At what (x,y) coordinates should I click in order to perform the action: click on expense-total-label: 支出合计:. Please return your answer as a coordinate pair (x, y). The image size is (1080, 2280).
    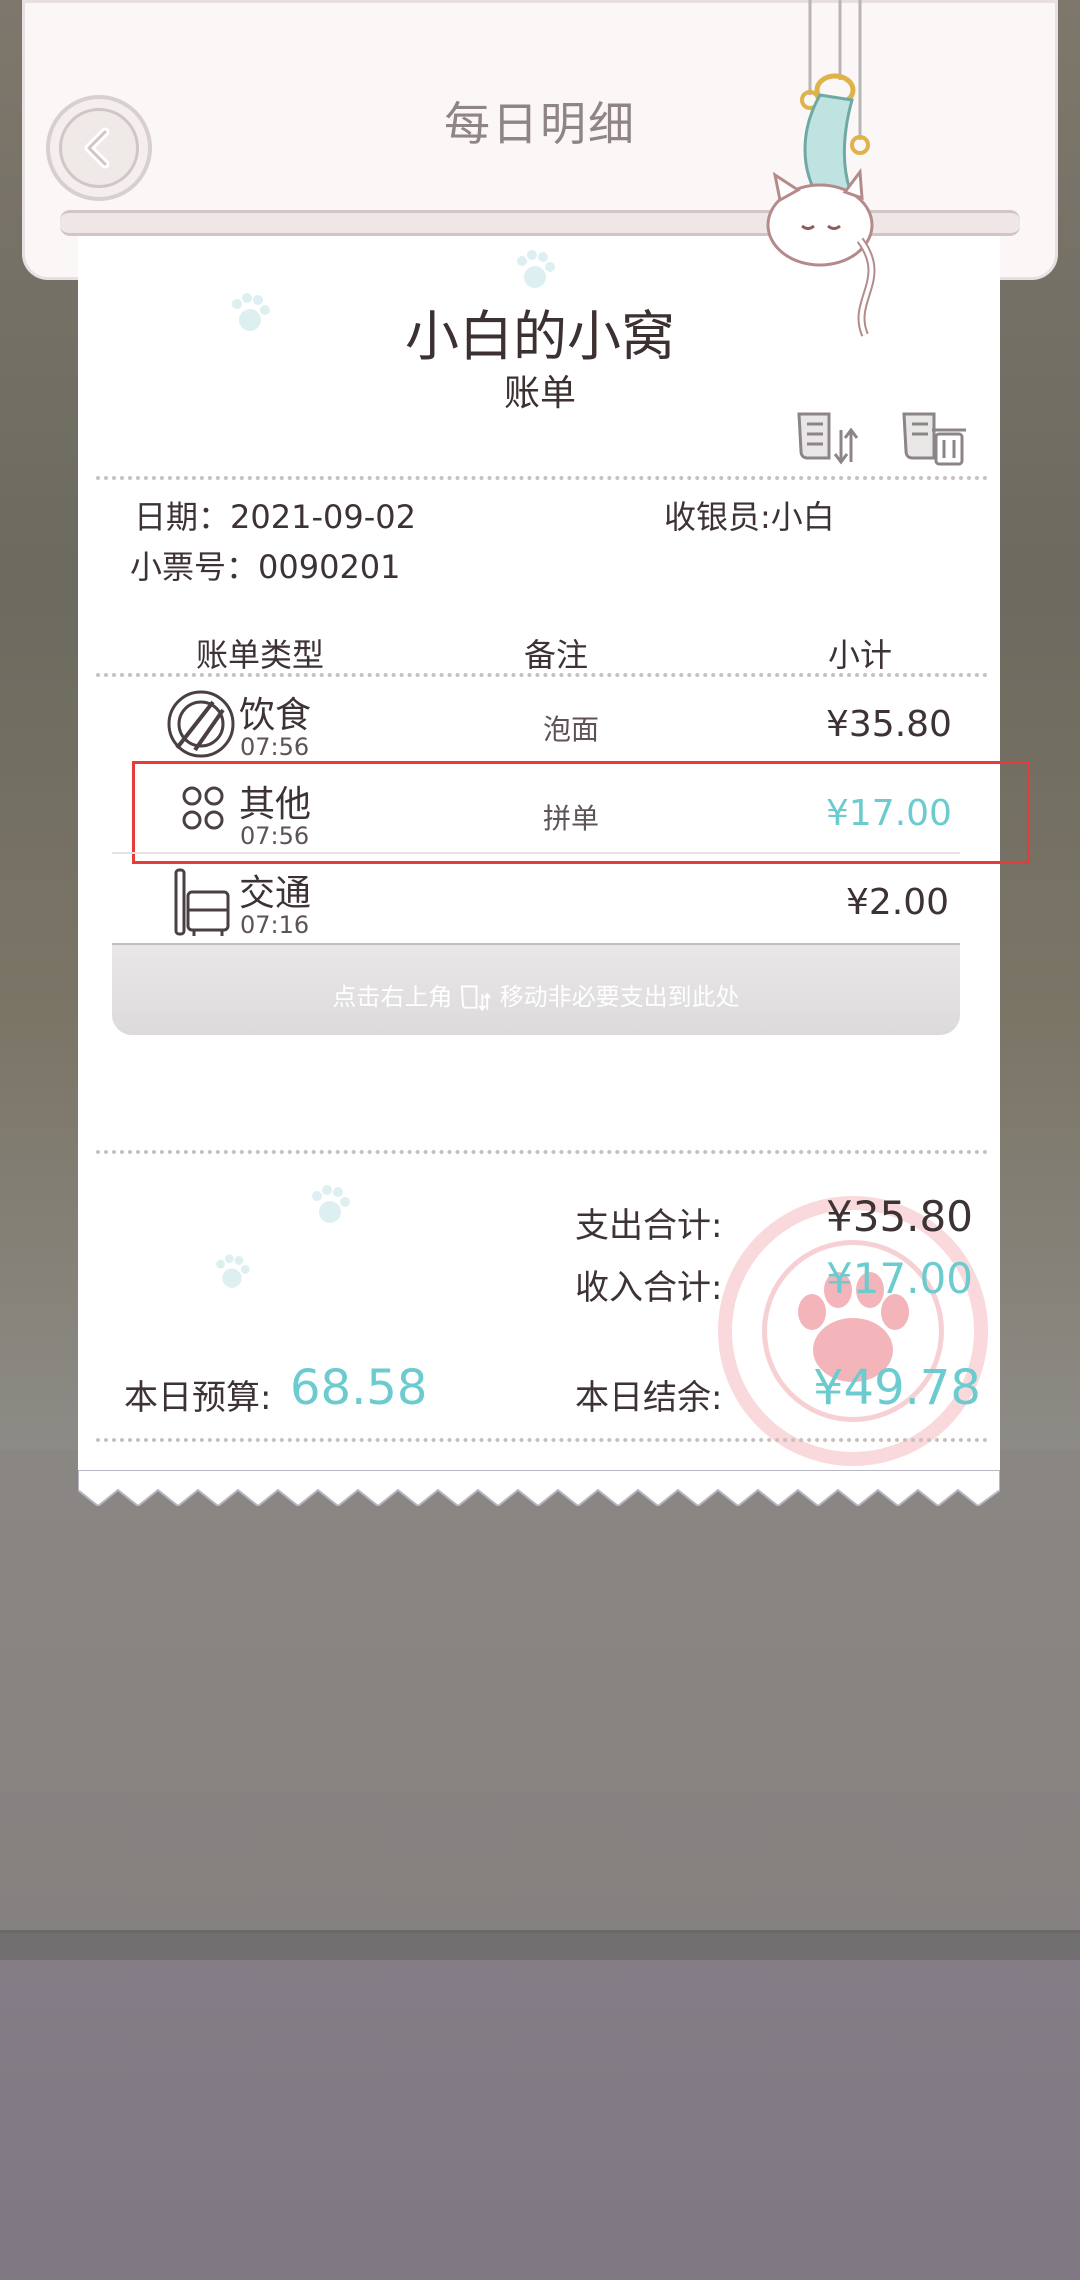
    Looking at the image, I should click on (649, 1226).